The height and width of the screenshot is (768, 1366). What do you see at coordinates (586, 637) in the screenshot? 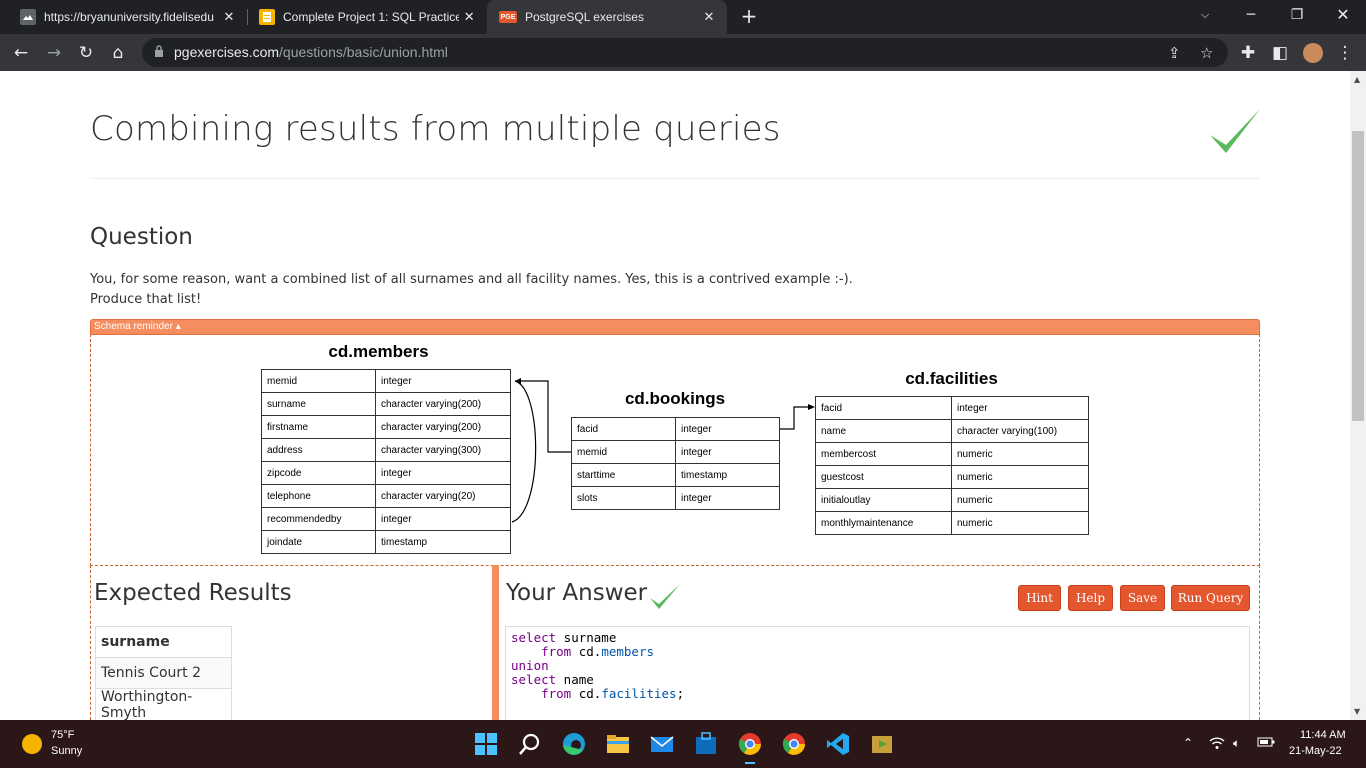
I see `code-token: surname` at bounding box center [586, 637].